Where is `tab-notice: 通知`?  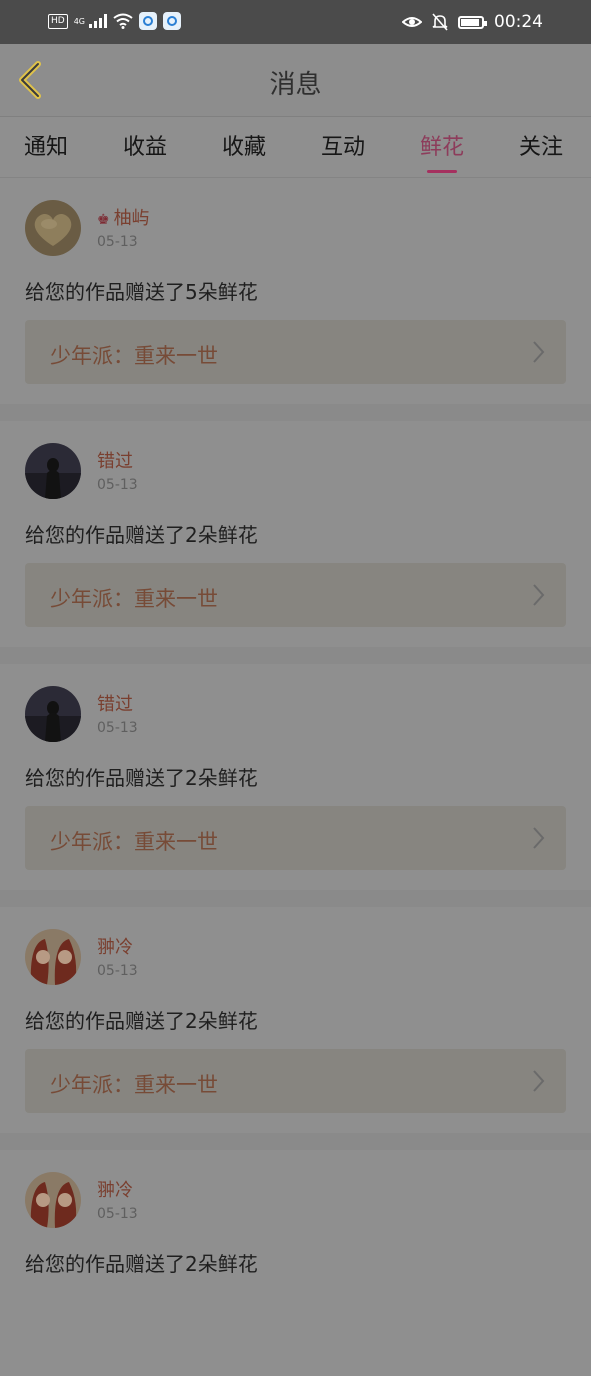 tab-notice: 通知 is located at coordinates (46, 145).